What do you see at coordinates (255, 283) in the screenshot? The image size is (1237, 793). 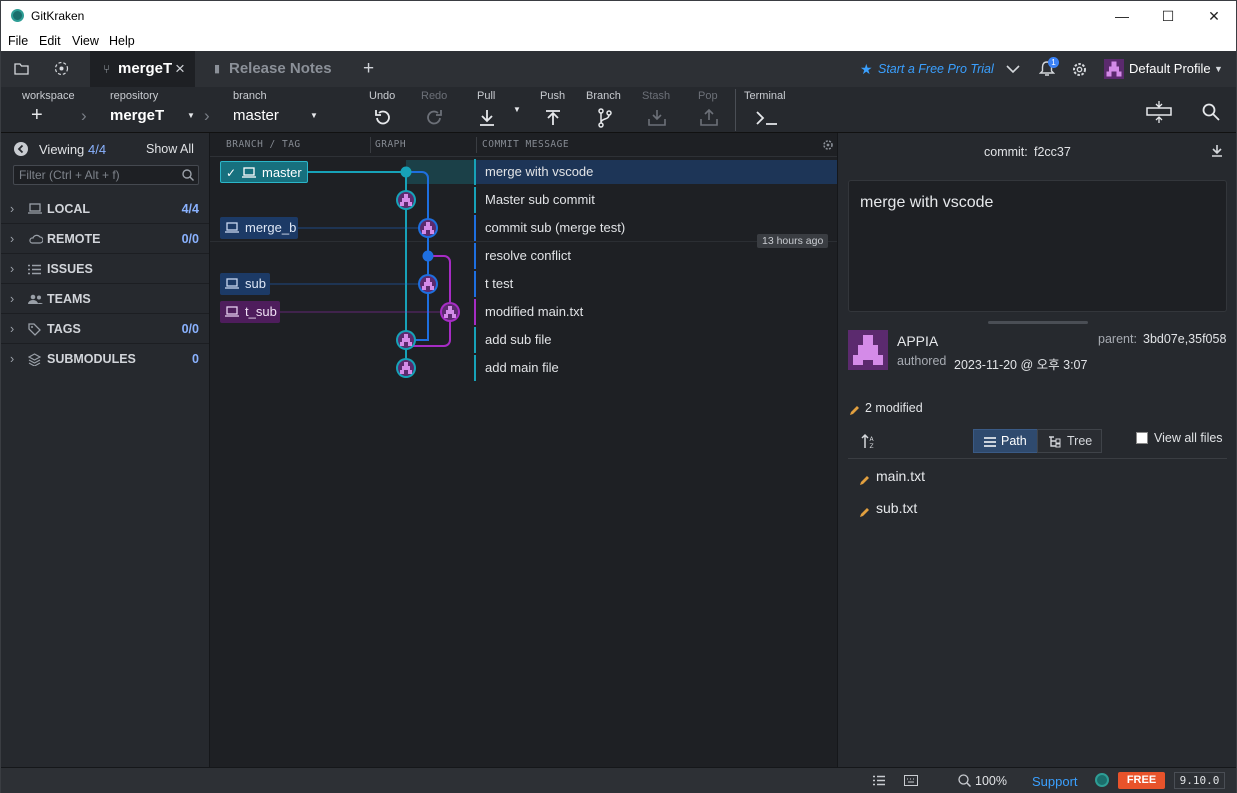 I see `branch-name: sub` at bounding box center [255, 283].